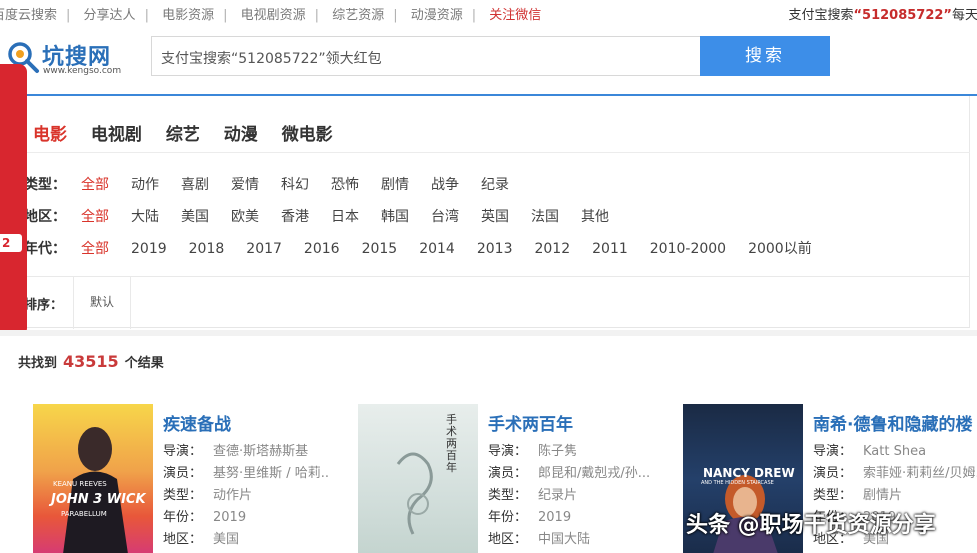 The width and height of the screenshot is (977, 553). Describe the element at coordinates (93, 478) in the screenshot. I see `movie-poster: KEANU REEVES JOHN 3 WICK PARABELLUM` at that location.